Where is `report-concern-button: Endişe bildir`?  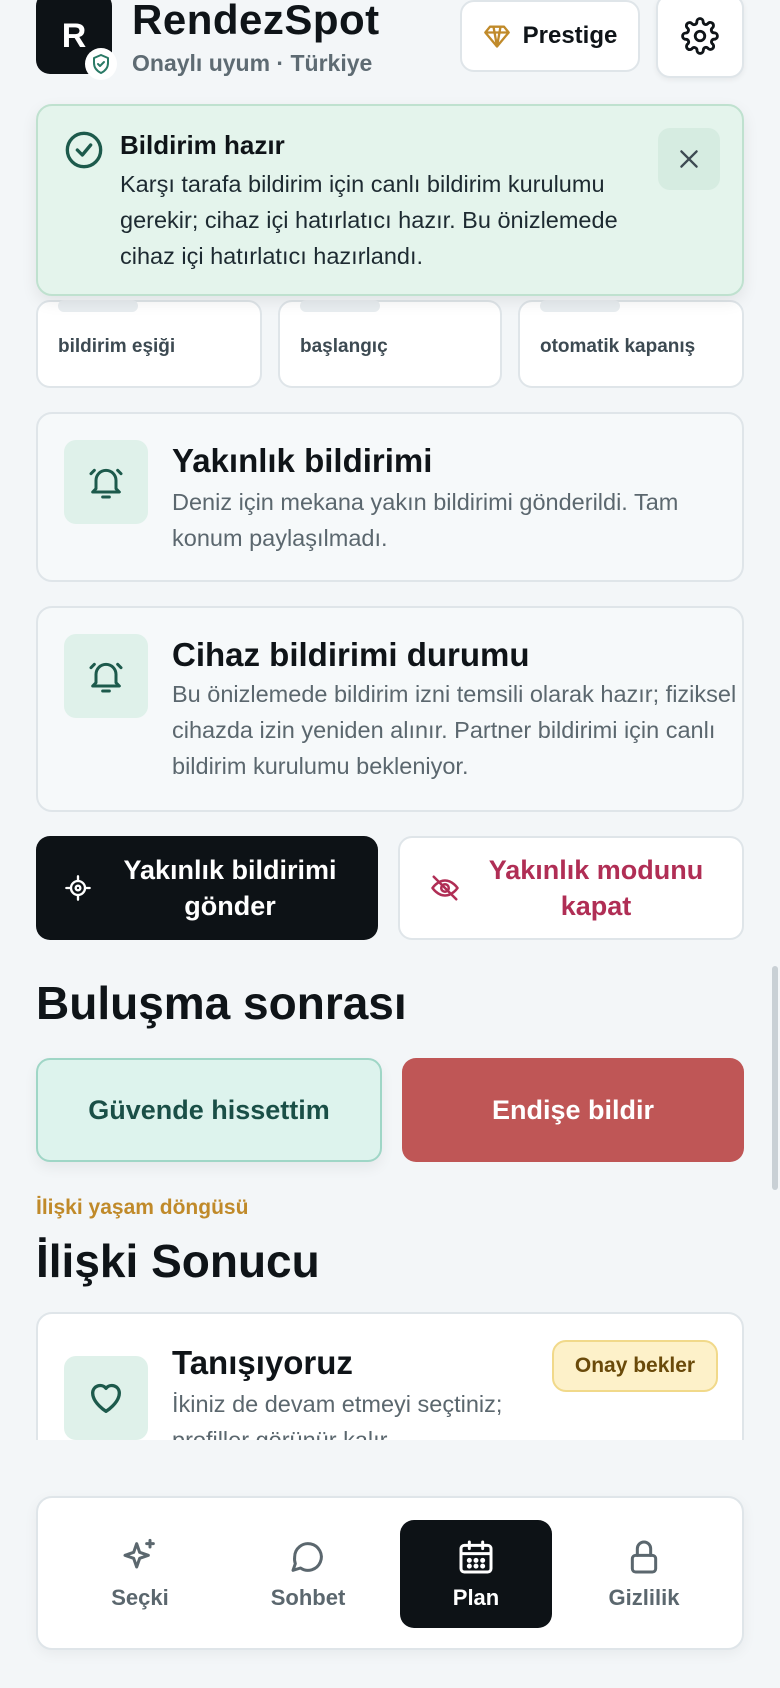
report-concern-button: Endişe bildir is located at coordinates (573, 1110).